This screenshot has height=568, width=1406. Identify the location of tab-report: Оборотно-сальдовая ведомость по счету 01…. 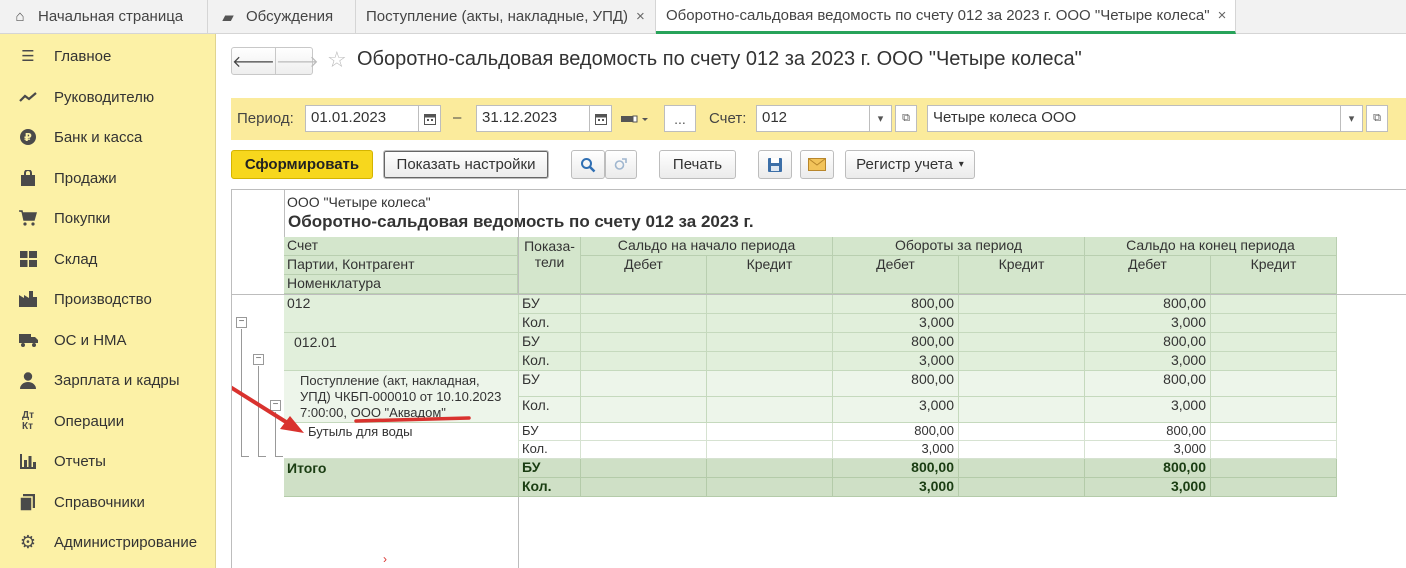
(946, 17).